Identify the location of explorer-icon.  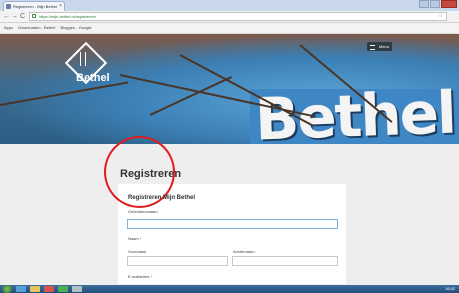
(35, 289).